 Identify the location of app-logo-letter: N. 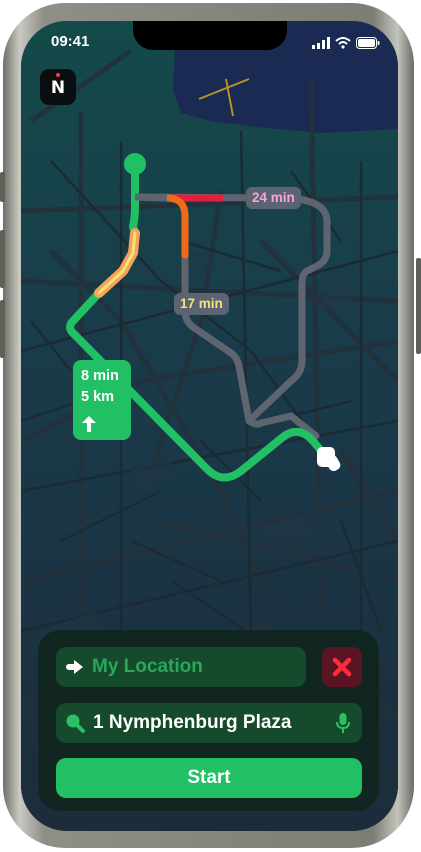
(58, 88).